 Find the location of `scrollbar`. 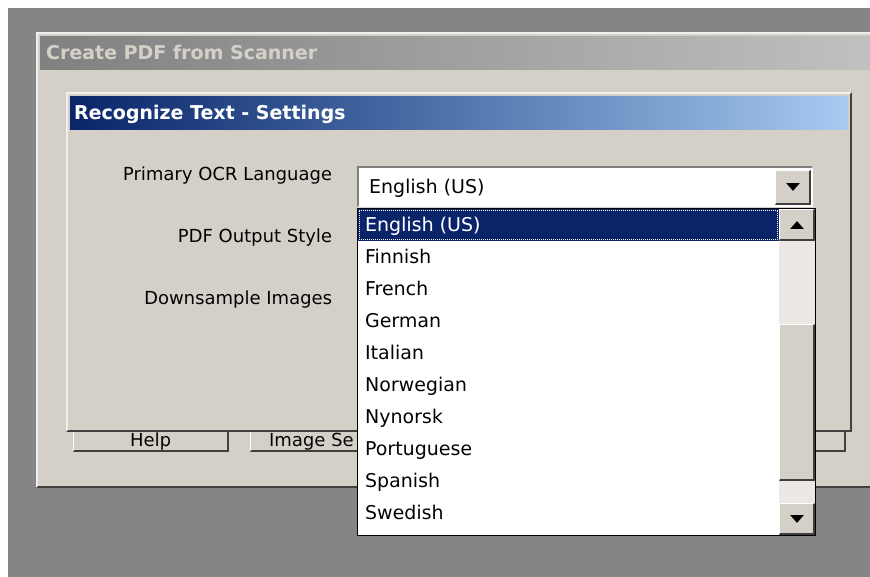

scrollbar is located at coordinates (797, 372).